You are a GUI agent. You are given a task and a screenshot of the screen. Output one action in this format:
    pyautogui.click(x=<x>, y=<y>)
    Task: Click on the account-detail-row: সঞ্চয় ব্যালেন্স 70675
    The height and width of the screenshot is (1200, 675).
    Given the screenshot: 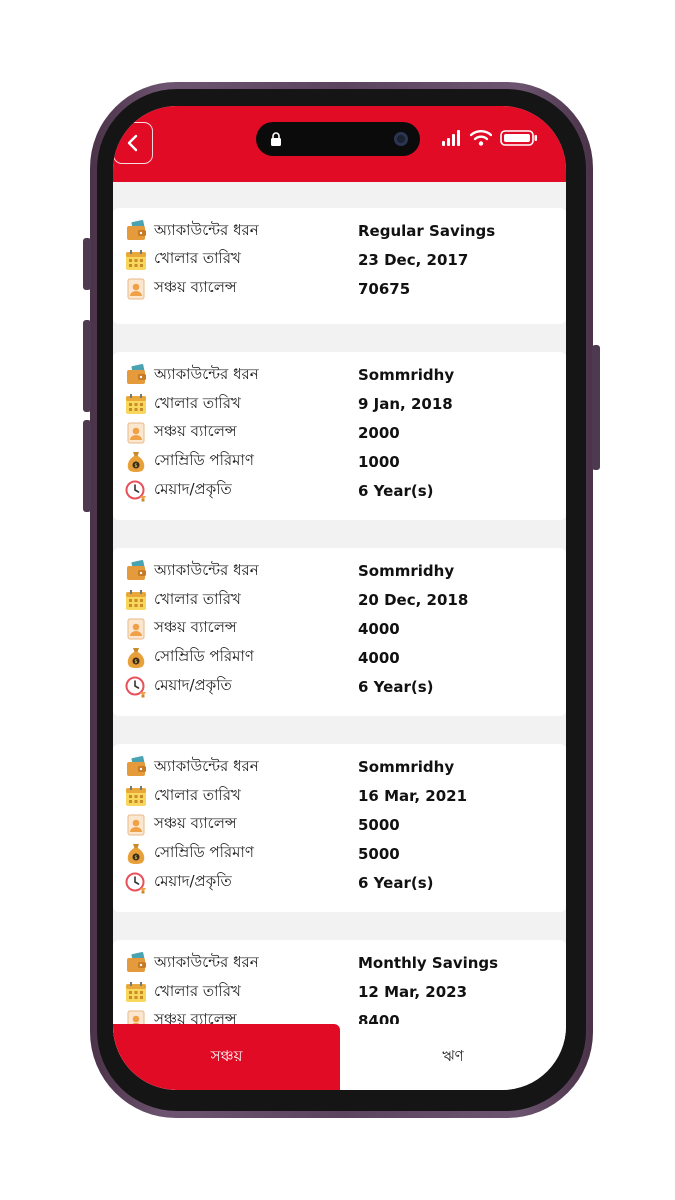 What is the action you would take?
    pyautogui.click(x=340, y=289)
    